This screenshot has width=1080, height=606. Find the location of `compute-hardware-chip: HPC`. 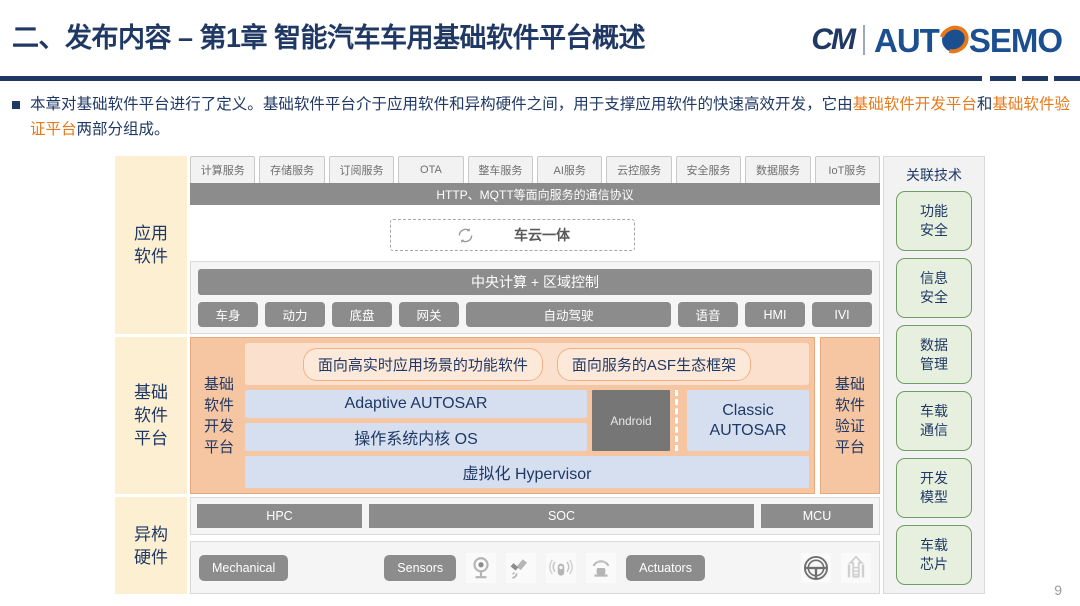

compute-hardware-chip: HPC is located at coordinates (279, 516).